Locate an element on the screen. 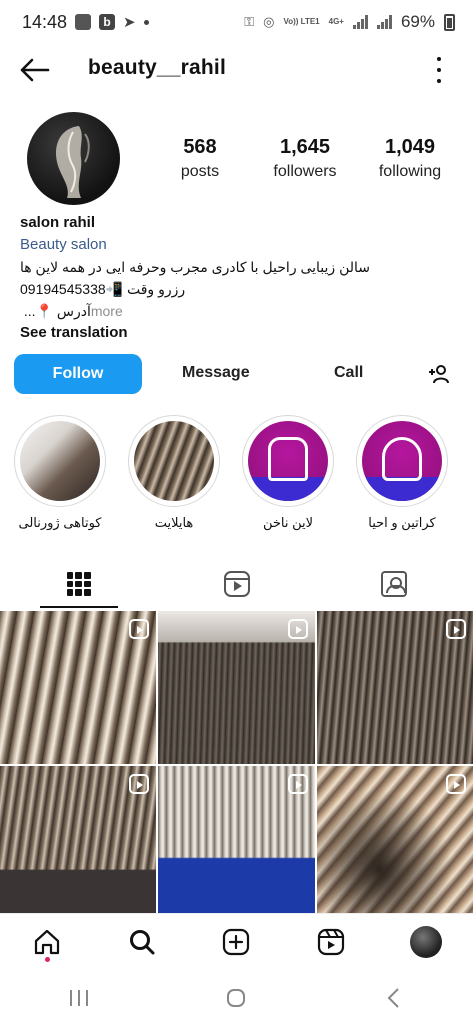  highlight-label: کوتاهی ژورنالی is located at coordinates (60, 522).